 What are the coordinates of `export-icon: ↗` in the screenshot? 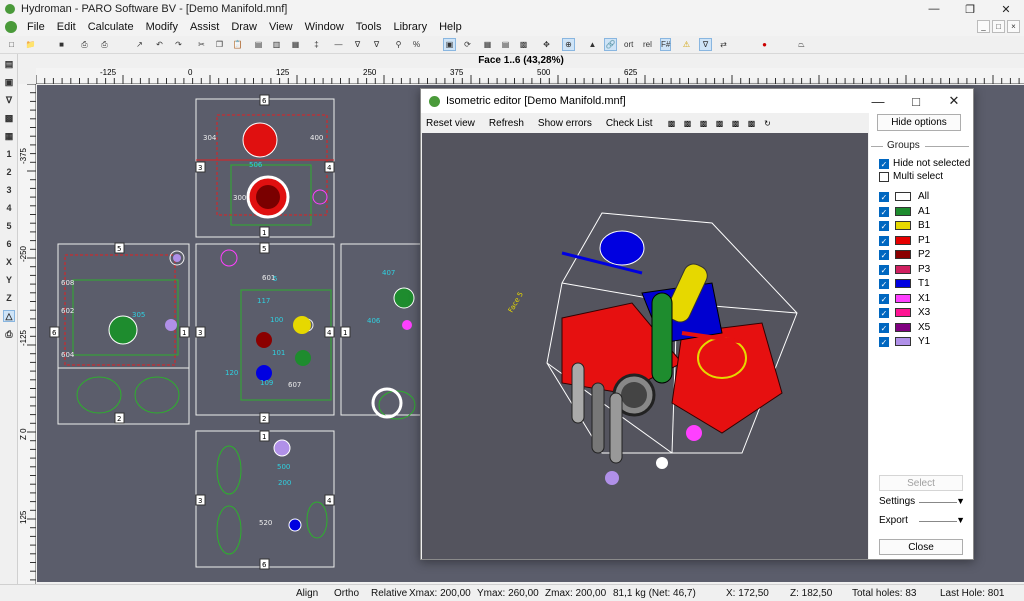 It's located at (139, 44).